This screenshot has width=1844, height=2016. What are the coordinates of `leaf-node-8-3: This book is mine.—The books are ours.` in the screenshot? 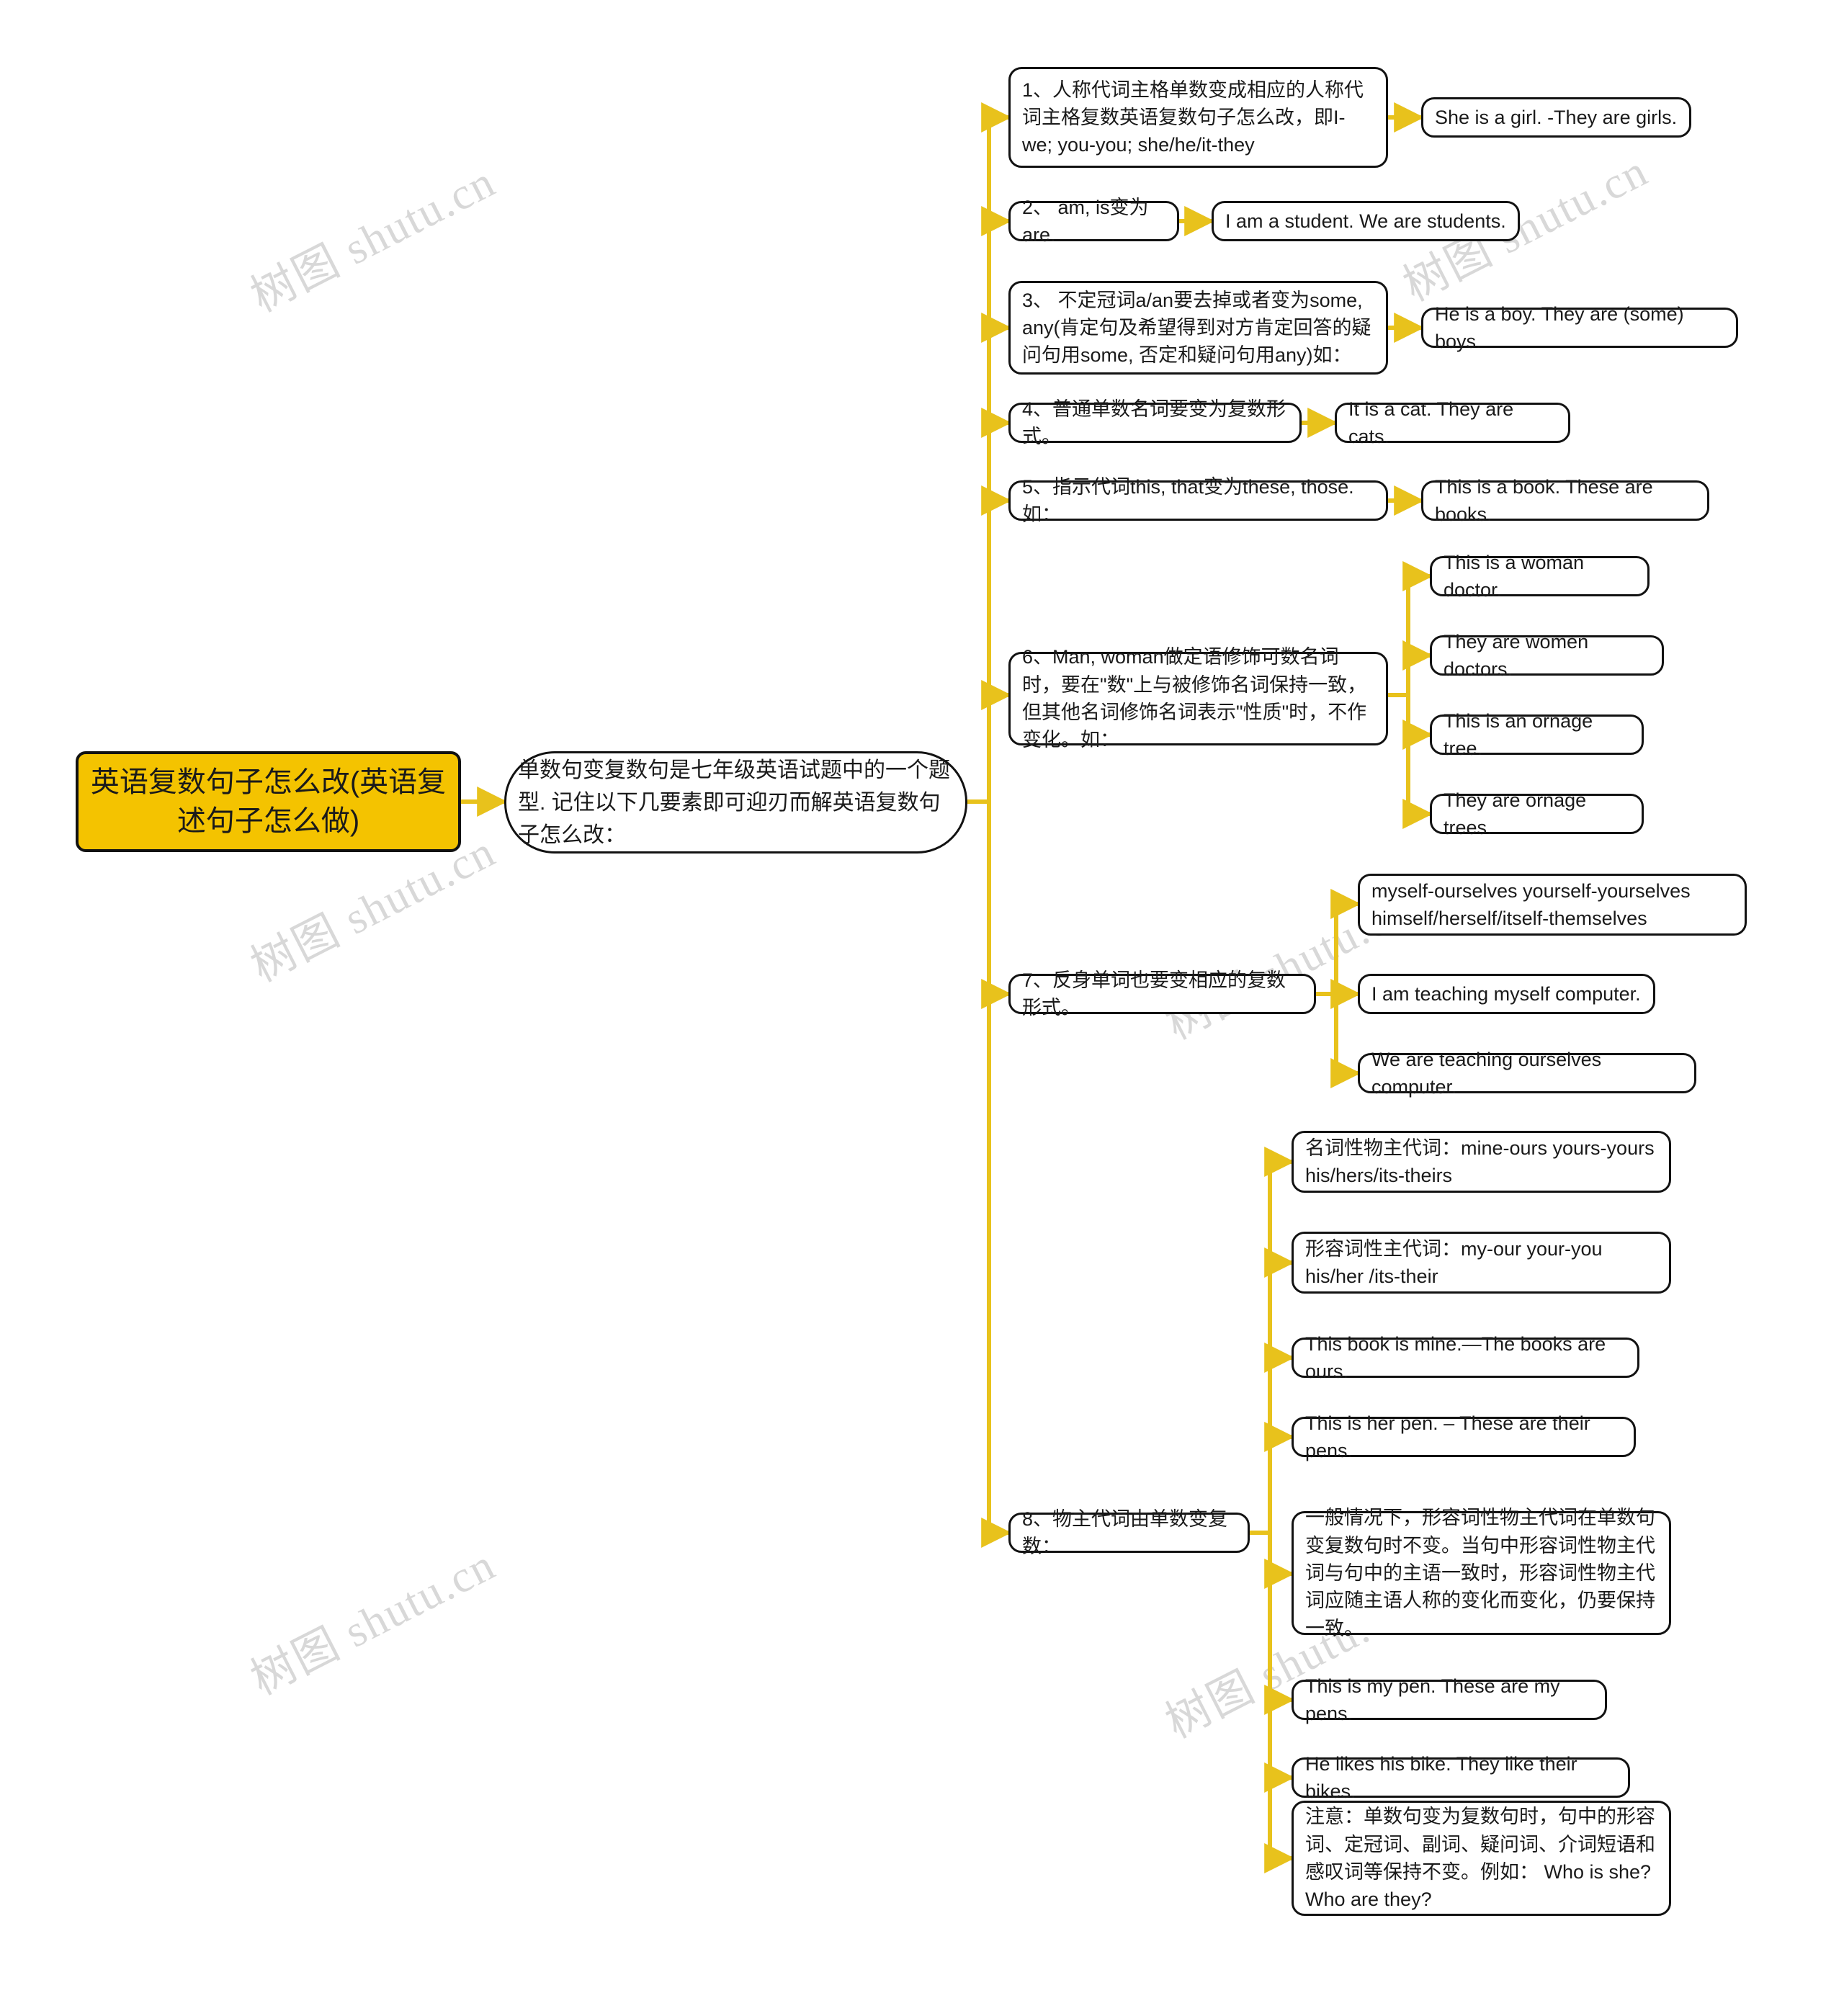 It's located at (1465, 1357).